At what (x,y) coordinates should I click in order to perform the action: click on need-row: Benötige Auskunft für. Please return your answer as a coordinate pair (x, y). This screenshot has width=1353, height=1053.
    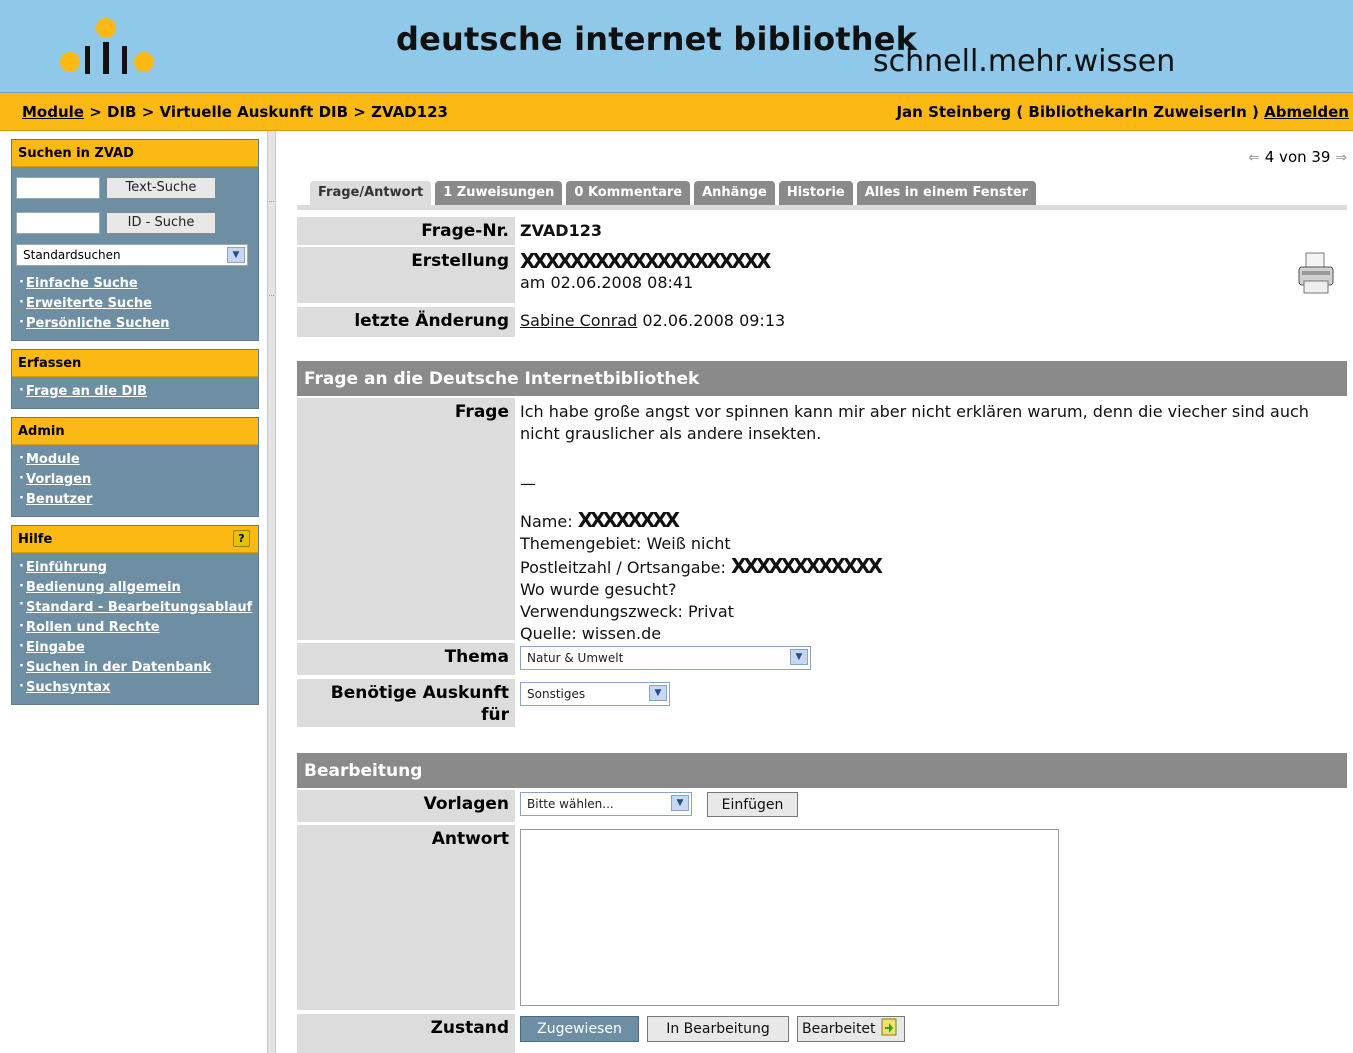
    Looking at the image, I should click on (822, 703).